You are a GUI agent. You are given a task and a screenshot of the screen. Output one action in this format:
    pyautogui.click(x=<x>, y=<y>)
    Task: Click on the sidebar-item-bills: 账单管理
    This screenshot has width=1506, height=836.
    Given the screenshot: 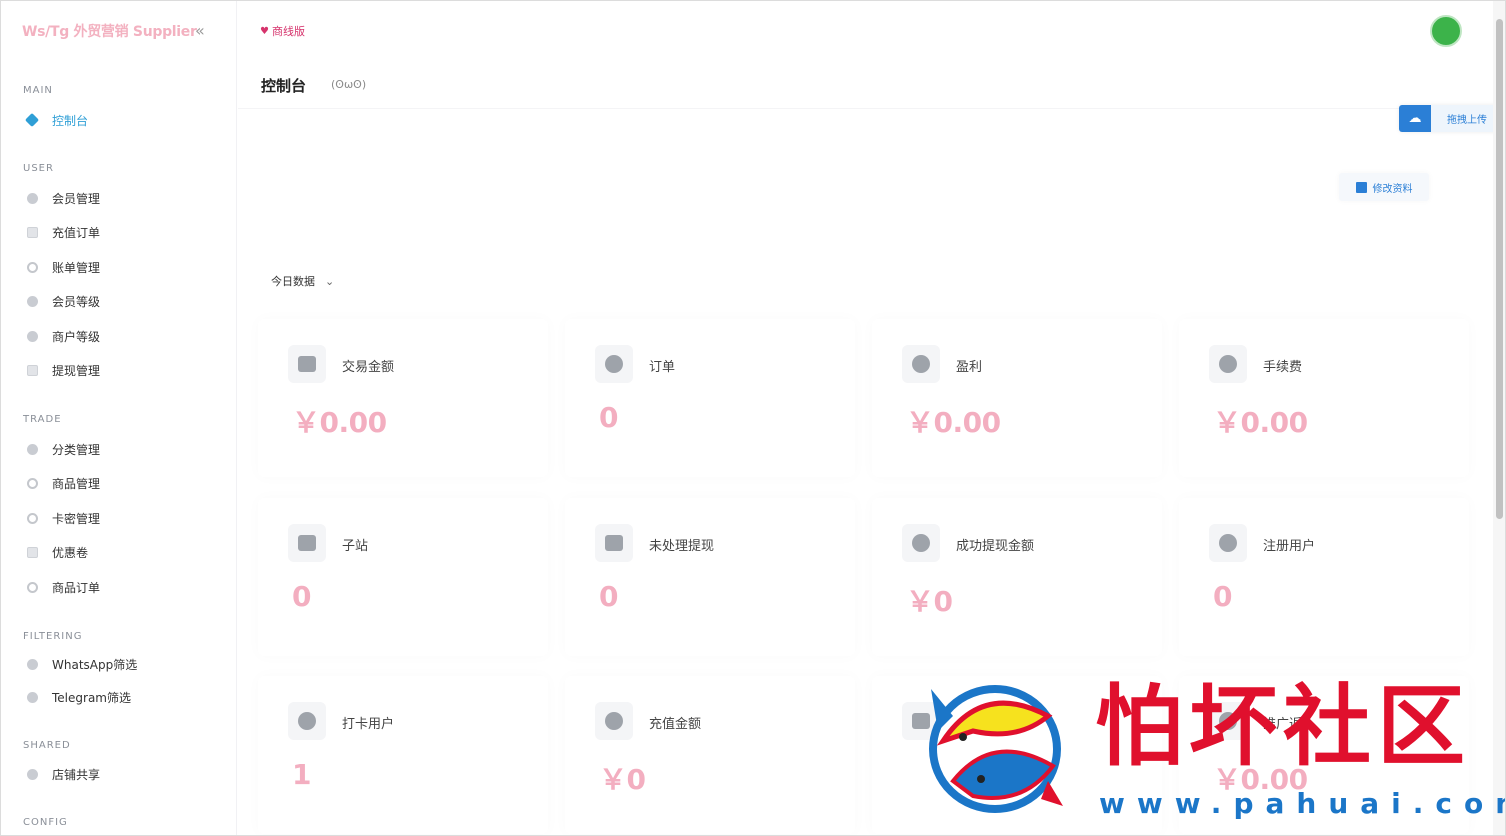 What is the action you would take?
    pyautogui.click(x=61, y=267)
    